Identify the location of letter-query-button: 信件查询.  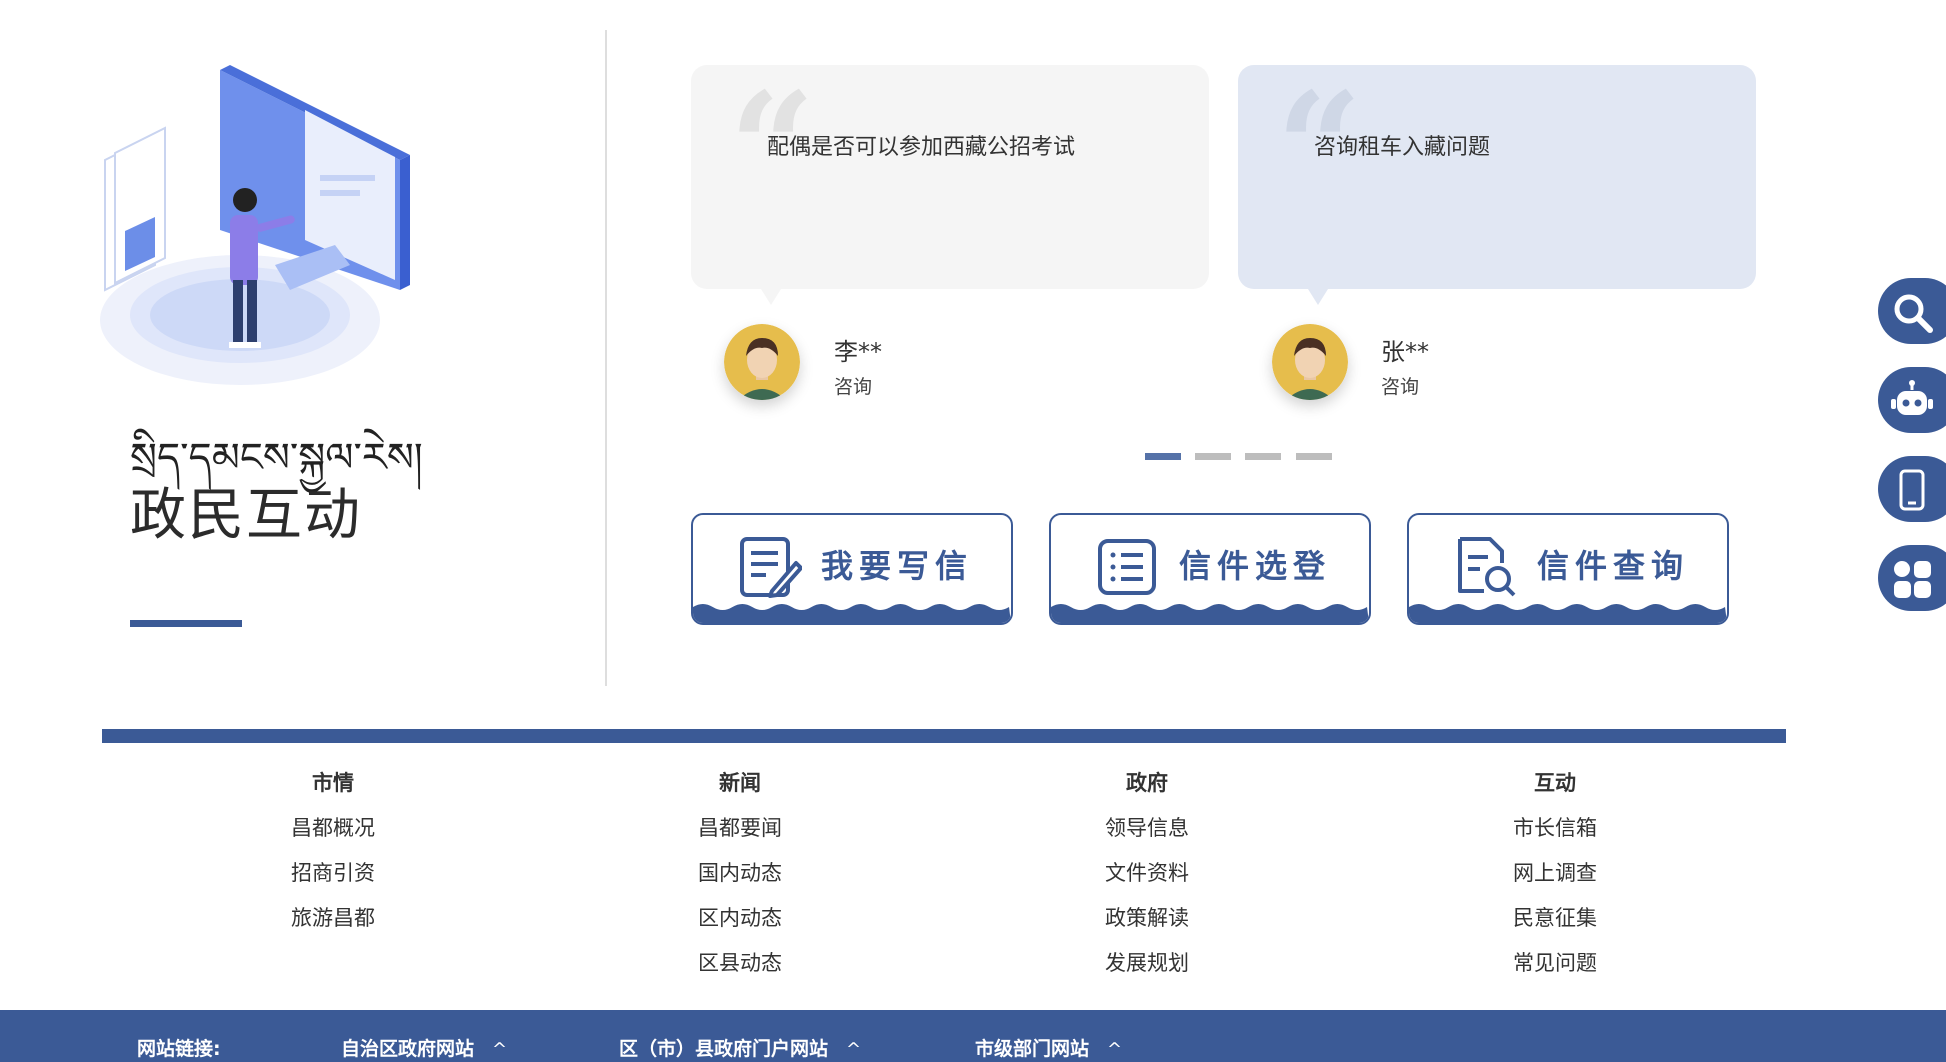
(1568, 569).